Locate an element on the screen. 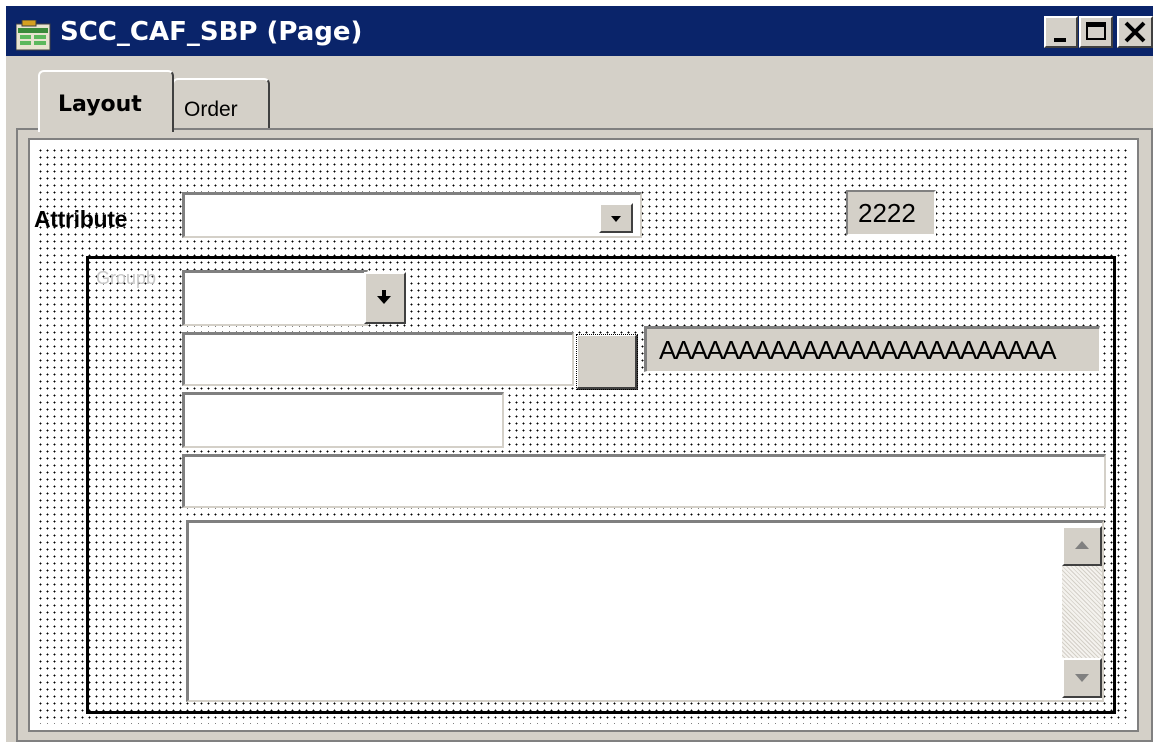  tab-strip: Order Layout is located at coordinates (579, 95).